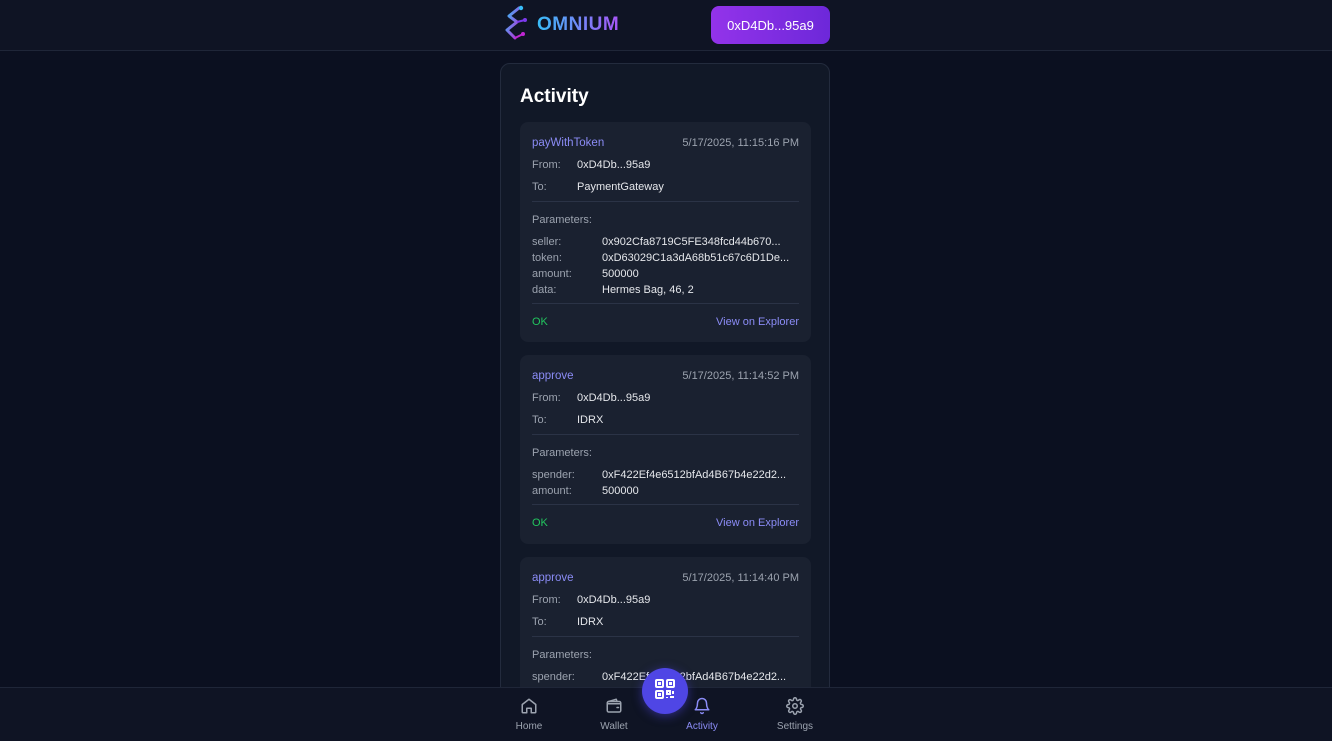 The width and height of the screenshot is (1332, 741). What do you see at coordinates (666, 25) in the screenshot?
I see `top-bar: OMNIUM 0xD4Db...95a9` at bounding box center [666, 25].